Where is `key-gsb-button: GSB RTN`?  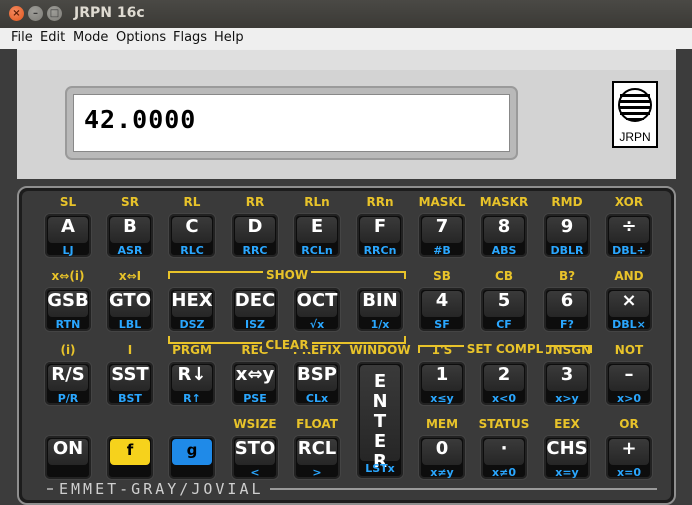 key-gsb-button: GSB RTN is located at coordinates (68, 309).